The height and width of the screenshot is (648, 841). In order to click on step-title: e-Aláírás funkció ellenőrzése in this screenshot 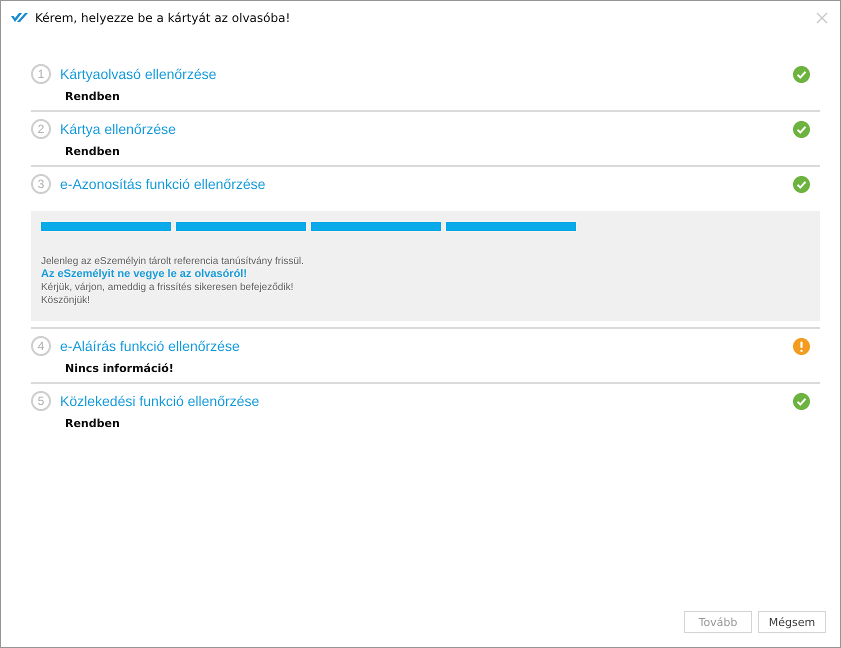, I will do `click(150, 346)`.